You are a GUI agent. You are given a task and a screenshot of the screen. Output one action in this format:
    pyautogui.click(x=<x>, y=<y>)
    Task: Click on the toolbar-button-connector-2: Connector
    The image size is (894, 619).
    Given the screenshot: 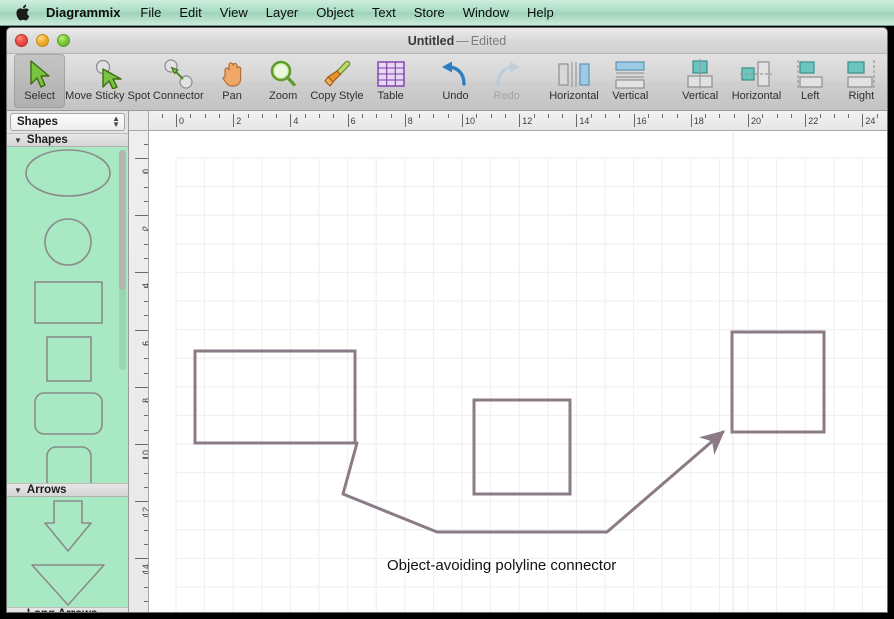 What is the action you would take?
    pyautogui.click(x=178, y=81)
    